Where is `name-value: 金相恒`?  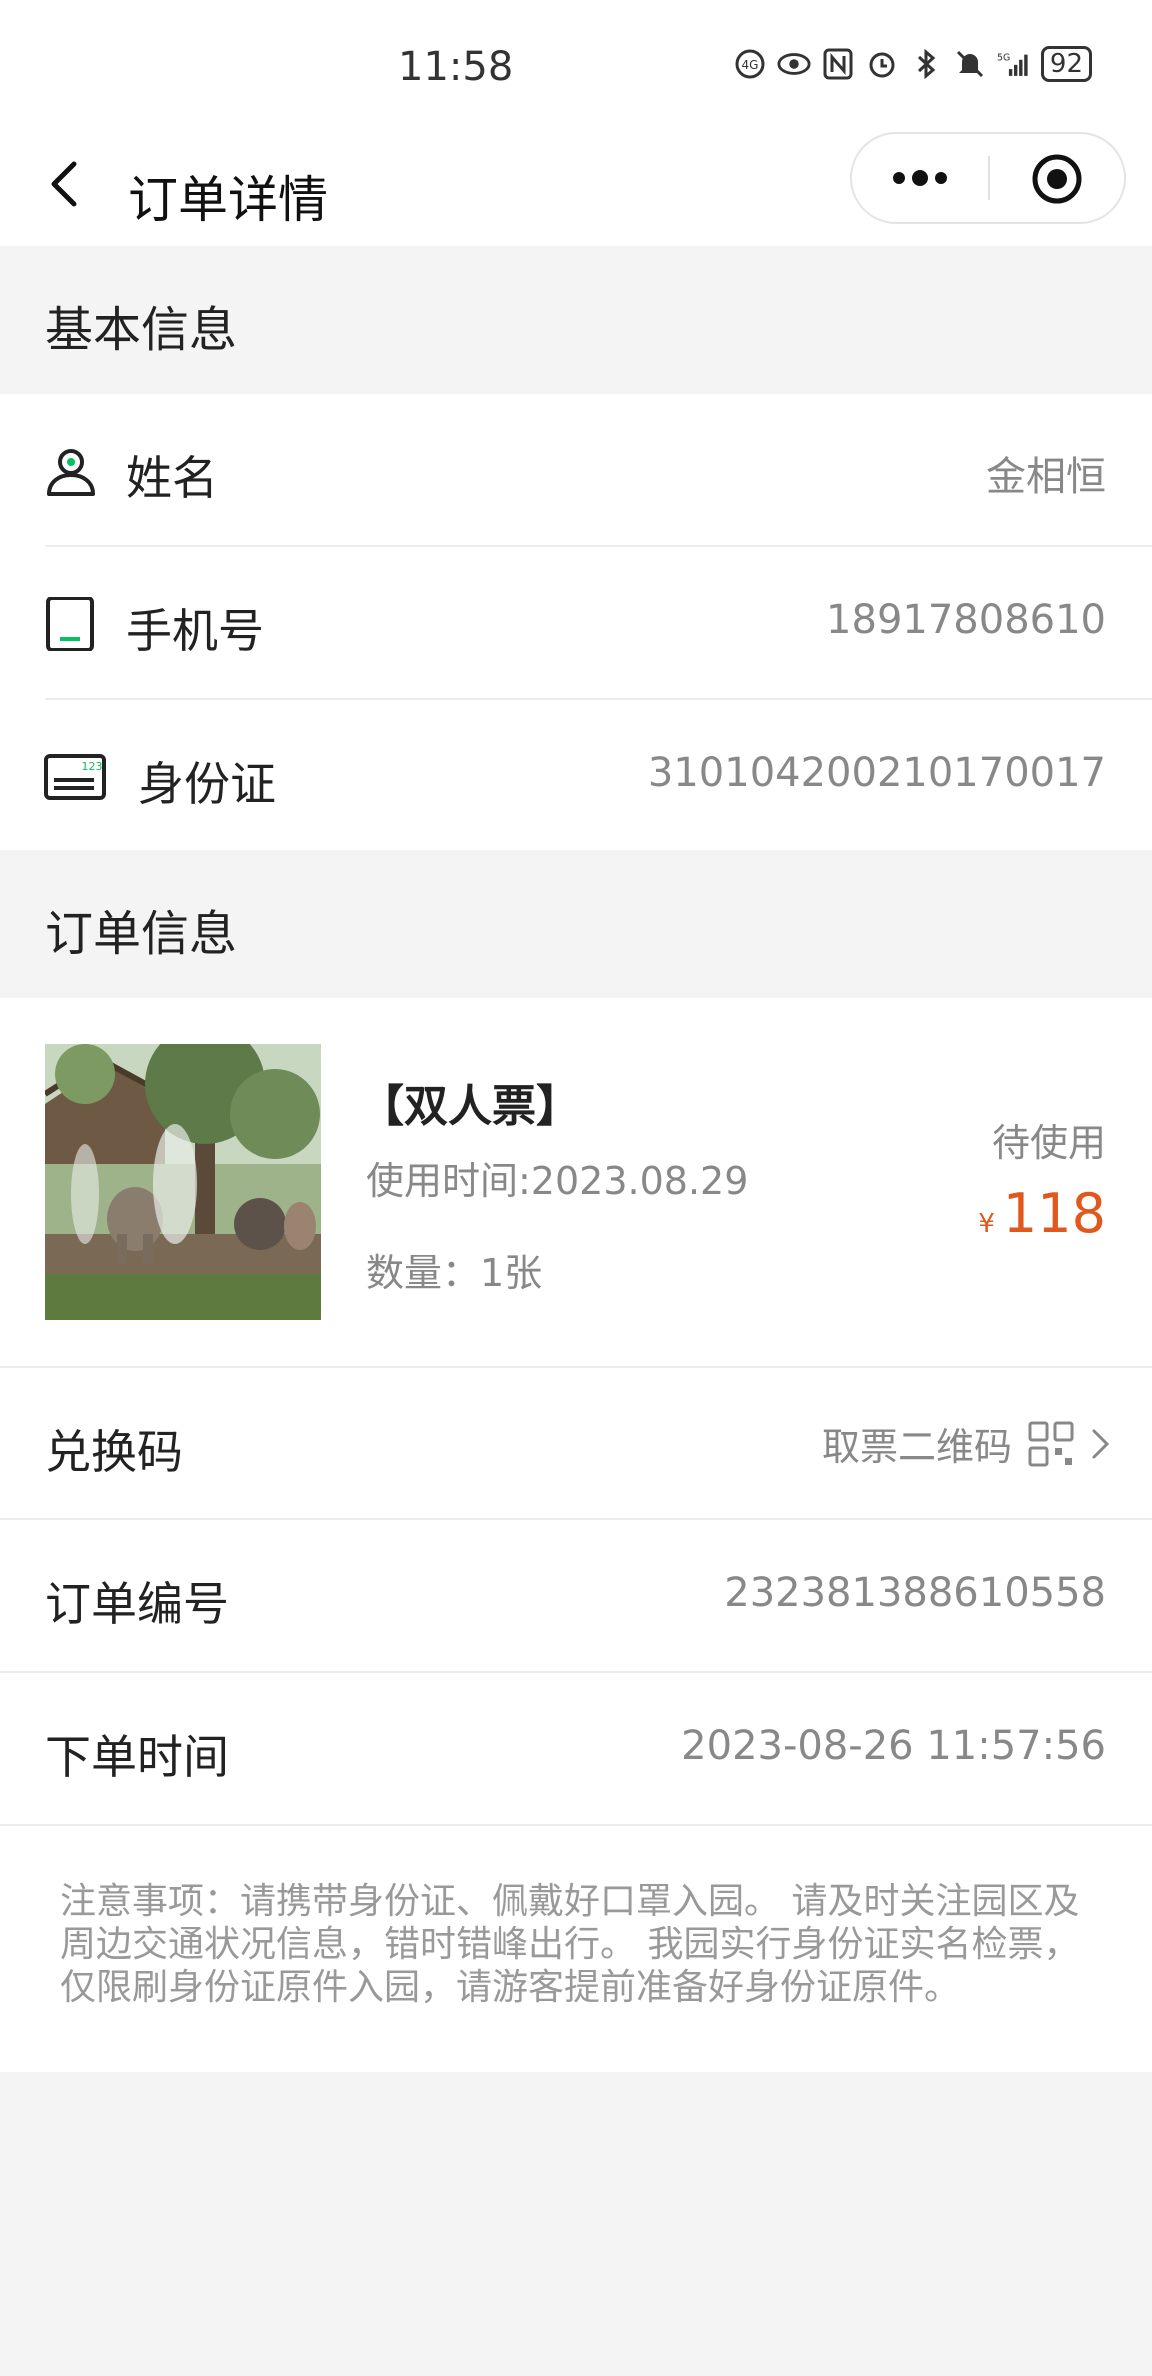
name-value: 金相恒 is located at coordinates (1046, 477).